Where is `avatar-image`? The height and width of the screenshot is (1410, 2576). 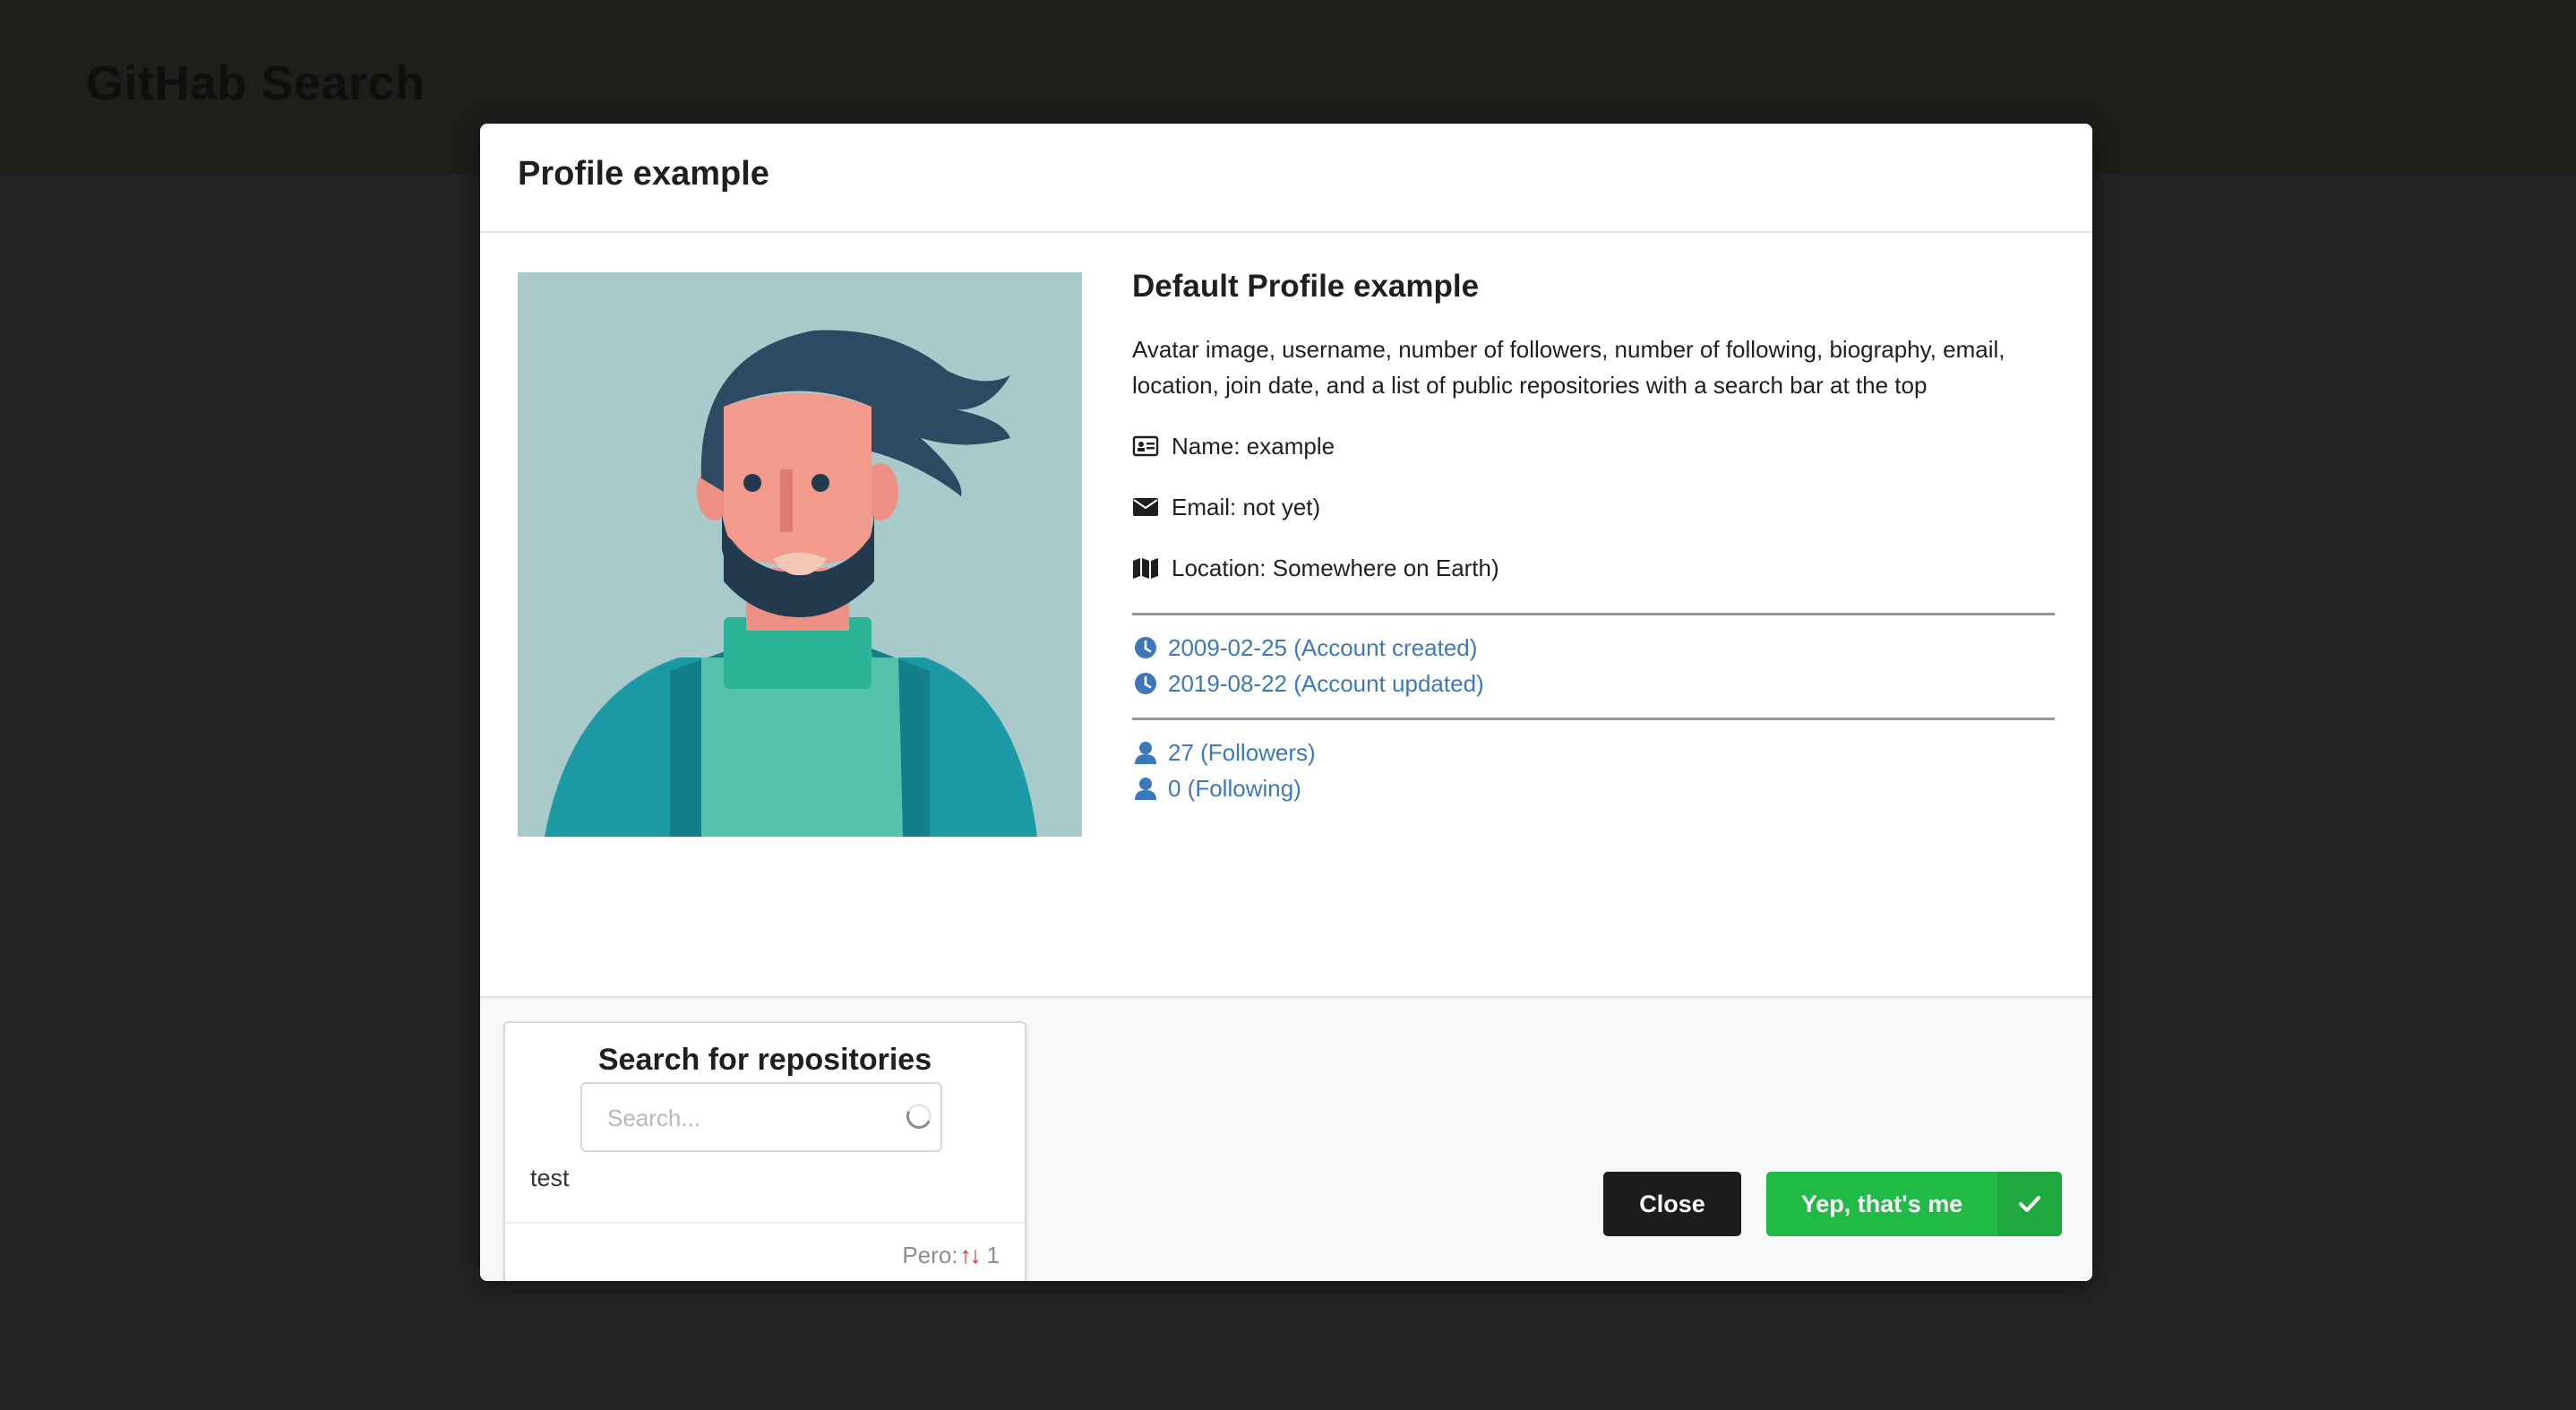
avatar-image is located at coordinates (800, 554).